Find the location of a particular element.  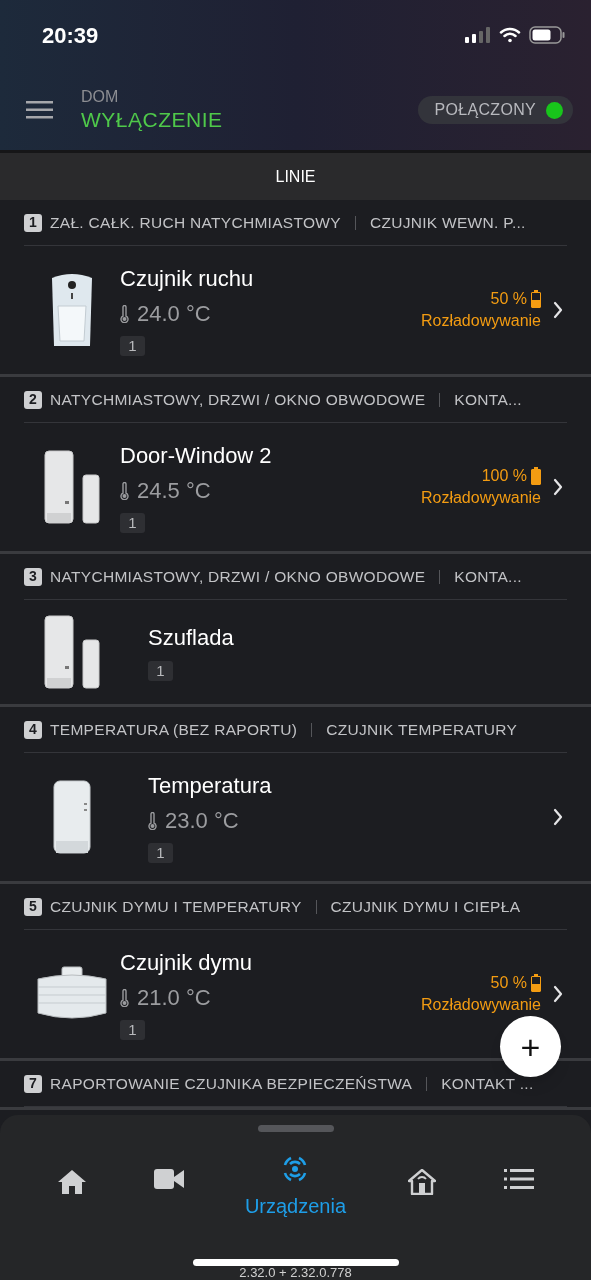

location-label: DOM is located at coordinates (100, 97).